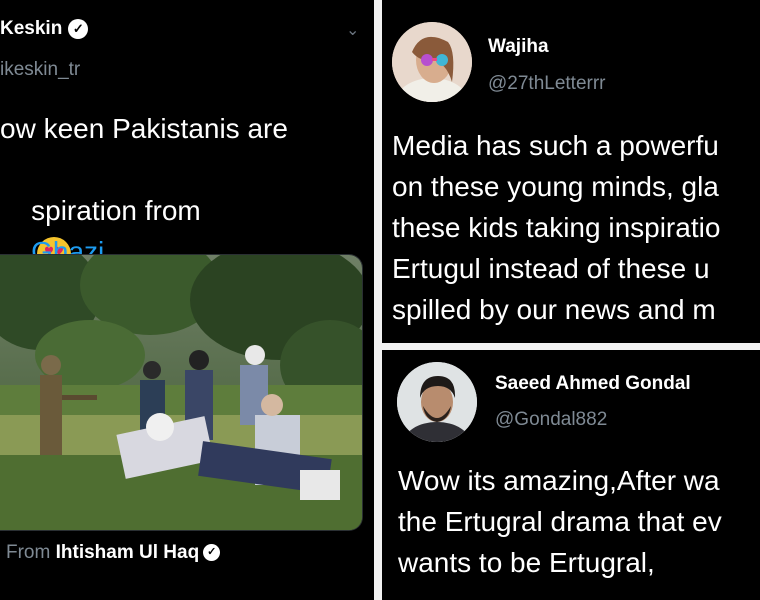  Describe the element at coordinates (547, 84) in the screenshot. I see `author-handle: @27thLetterrr` at that location.